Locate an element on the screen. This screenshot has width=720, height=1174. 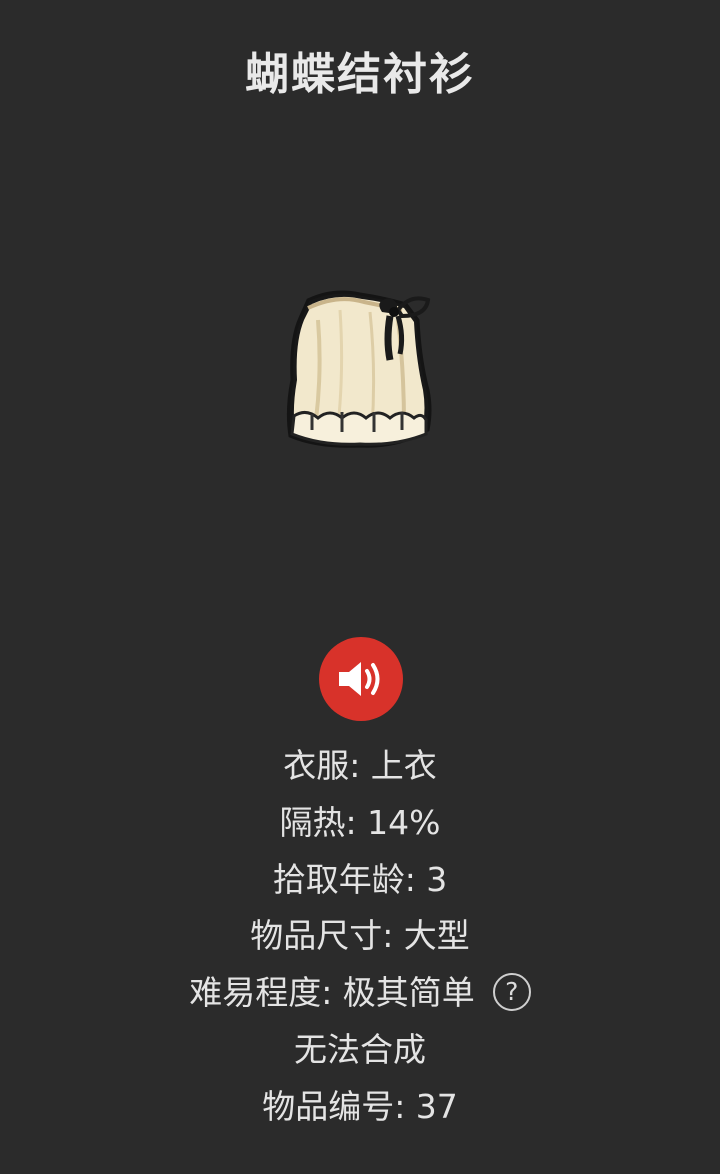
difficulty-text: 难易程度: 极其简单 is located at coordinates (332, 993).